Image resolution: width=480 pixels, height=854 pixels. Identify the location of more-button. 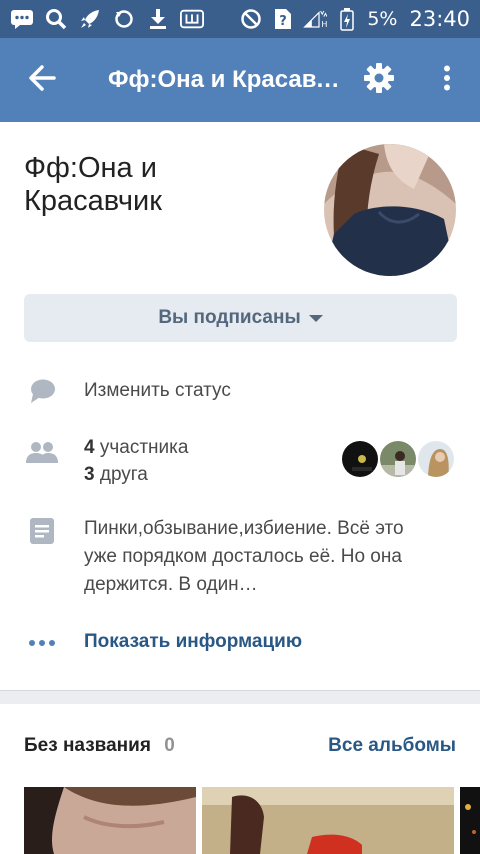
(447, 80).